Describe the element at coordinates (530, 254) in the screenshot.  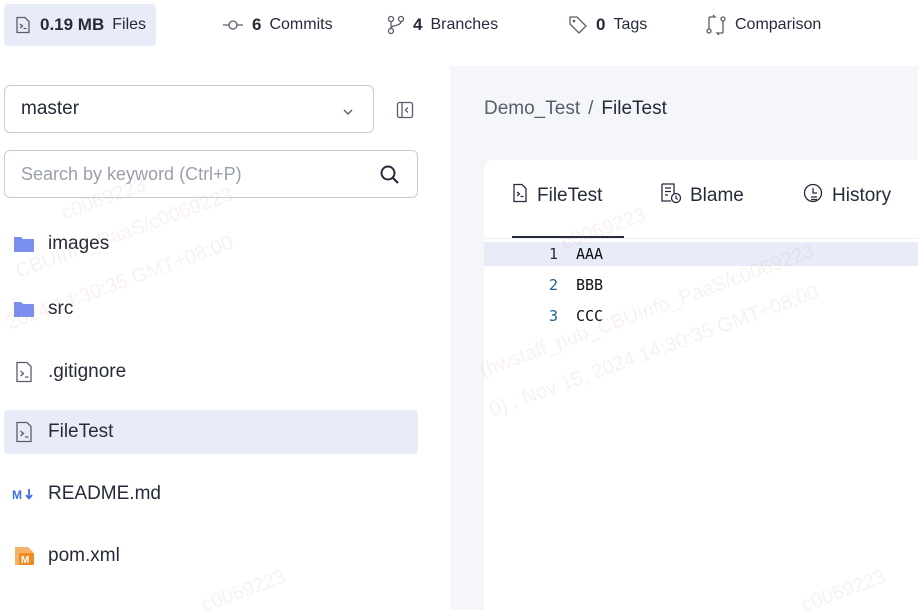
I see `line-number: 1` at that location.